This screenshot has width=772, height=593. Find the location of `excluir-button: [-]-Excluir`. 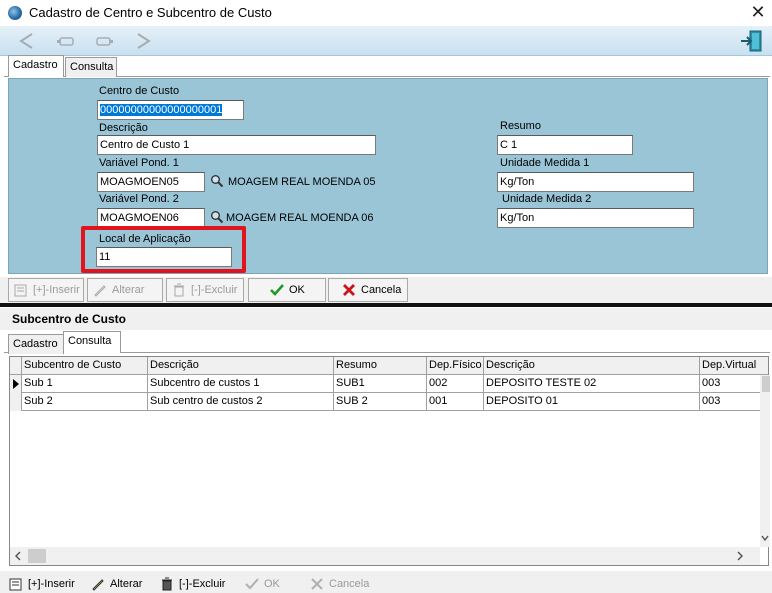

excluir-button: [-]-Excluir is located at coordinates (205, 290).